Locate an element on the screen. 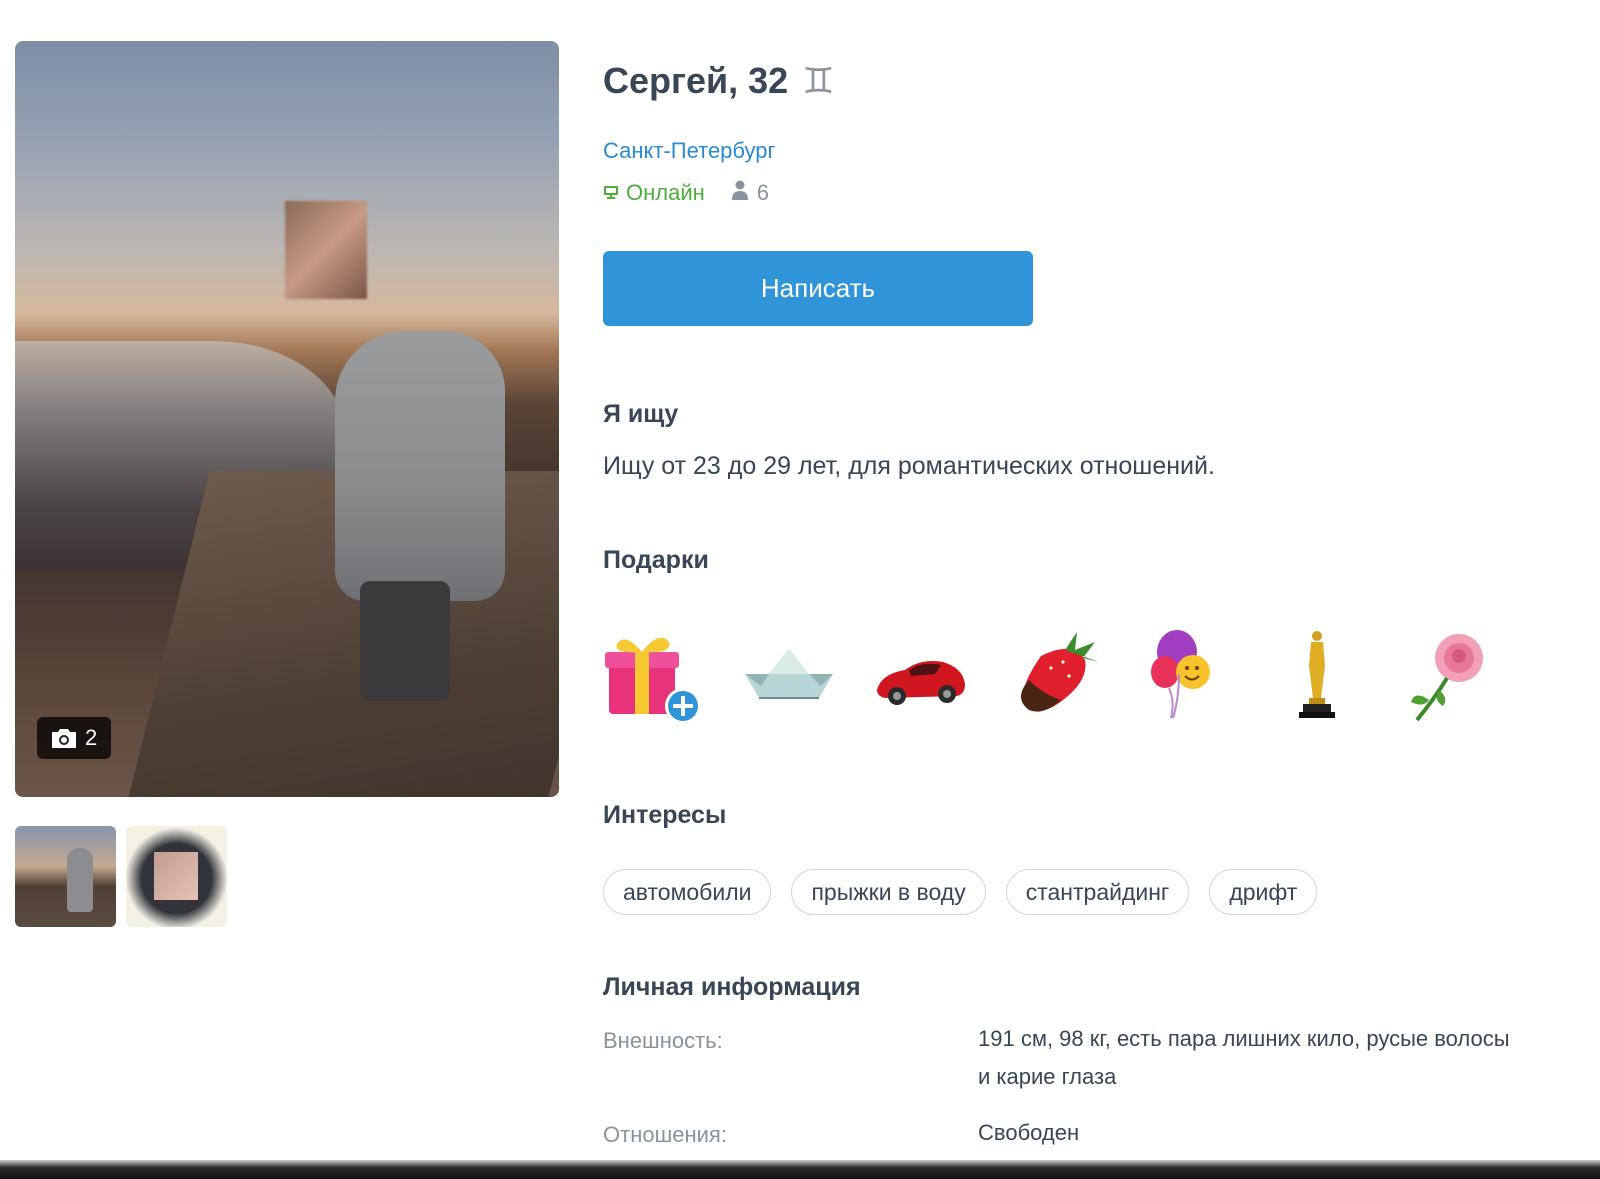 This screenshot has height=1179, width=1600. person-icon is located at coordinates (740, 193).